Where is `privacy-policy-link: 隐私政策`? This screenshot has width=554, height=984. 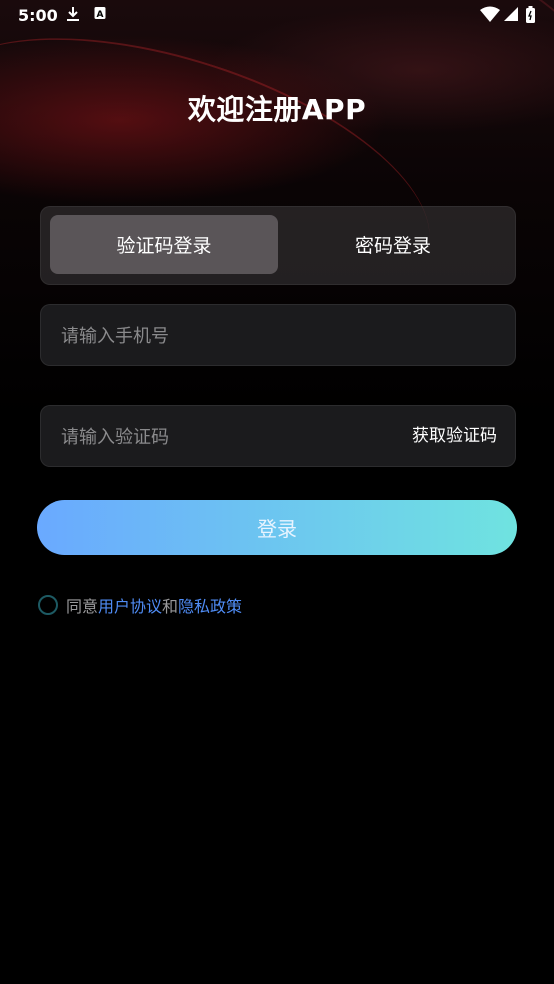
privacy-policy-link: 隐私政策 is located at coordinates (210, 605).